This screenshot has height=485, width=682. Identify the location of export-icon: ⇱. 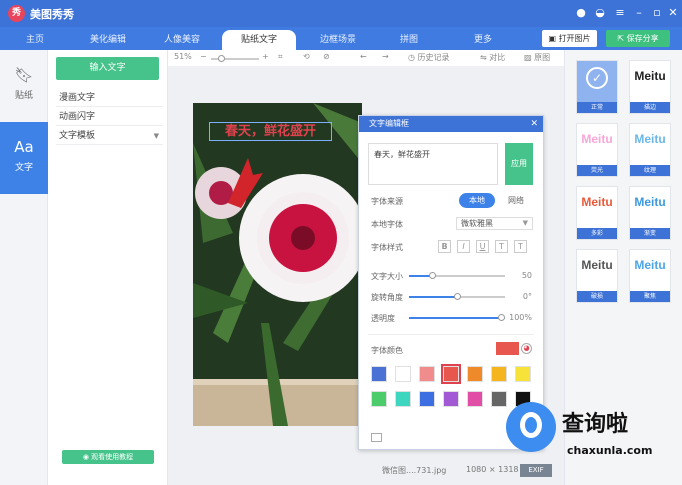
(622, 38).